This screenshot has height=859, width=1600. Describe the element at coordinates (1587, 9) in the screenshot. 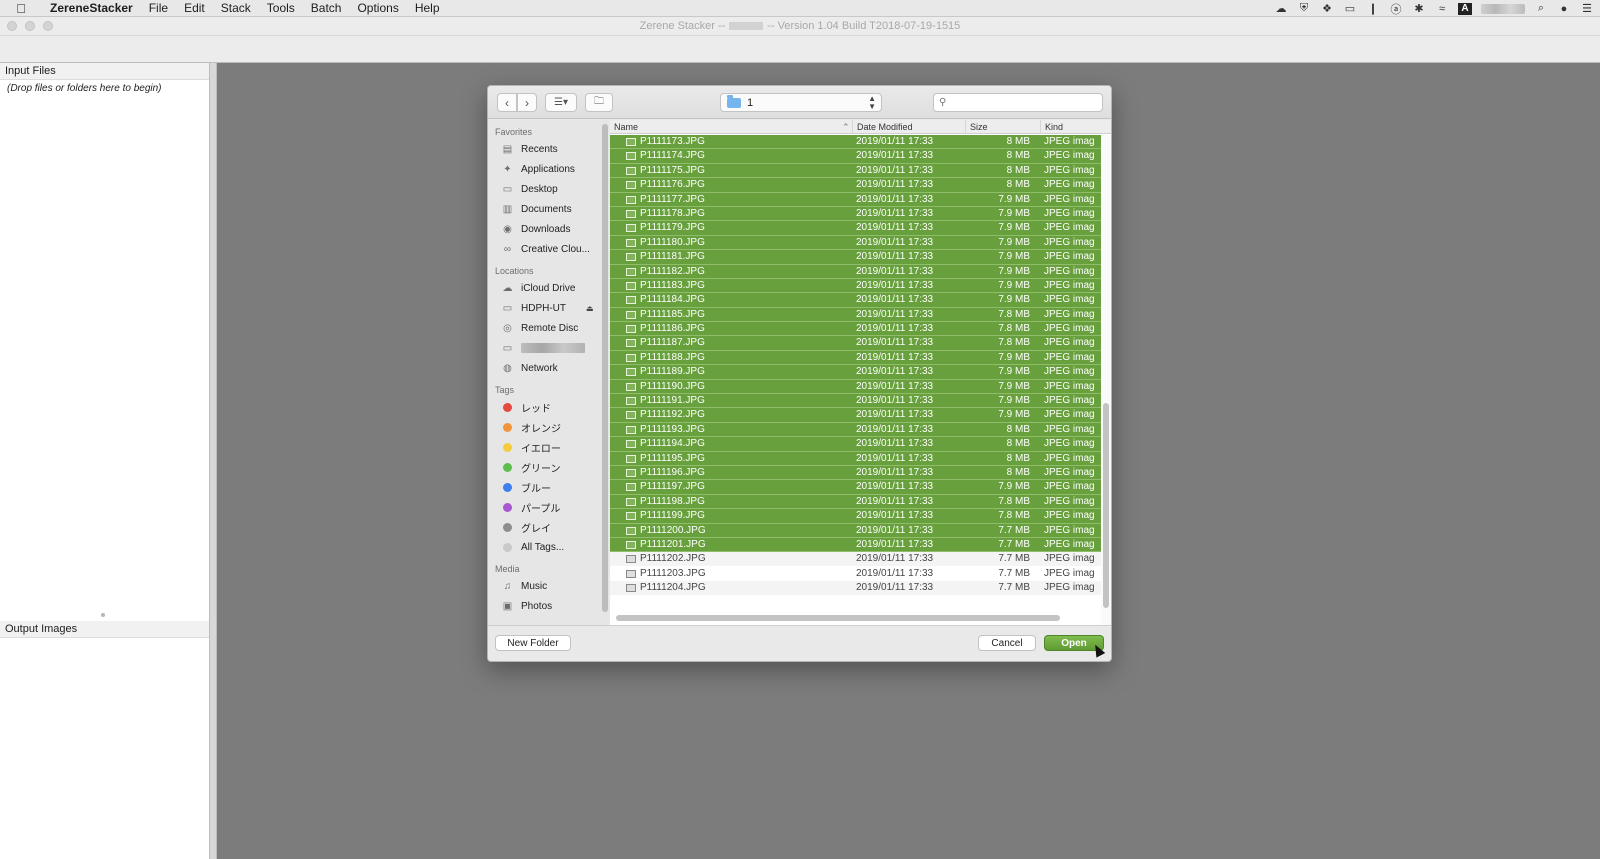

I see `notification-center-icon: ☰` at that location.